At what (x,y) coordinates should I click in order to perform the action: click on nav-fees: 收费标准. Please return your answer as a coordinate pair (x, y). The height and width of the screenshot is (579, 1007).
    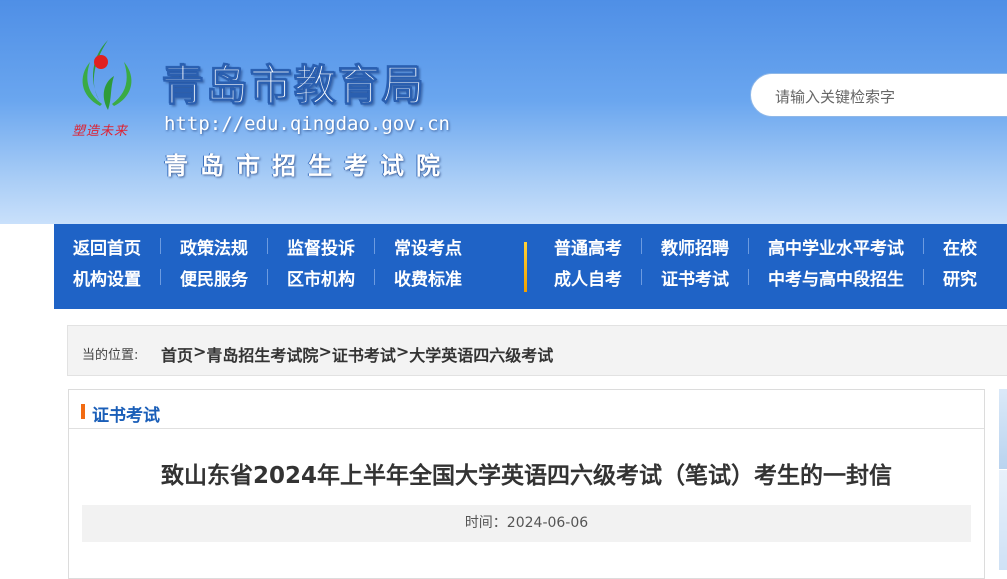
    Looking at the image, I should click on (428, 277).